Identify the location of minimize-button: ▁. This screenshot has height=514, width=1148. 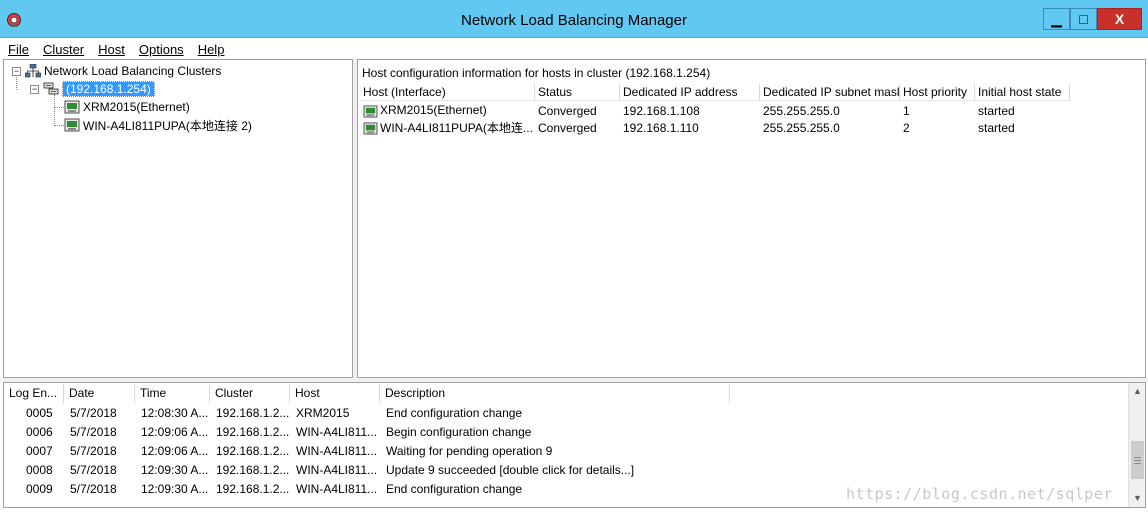
(1056, 19).